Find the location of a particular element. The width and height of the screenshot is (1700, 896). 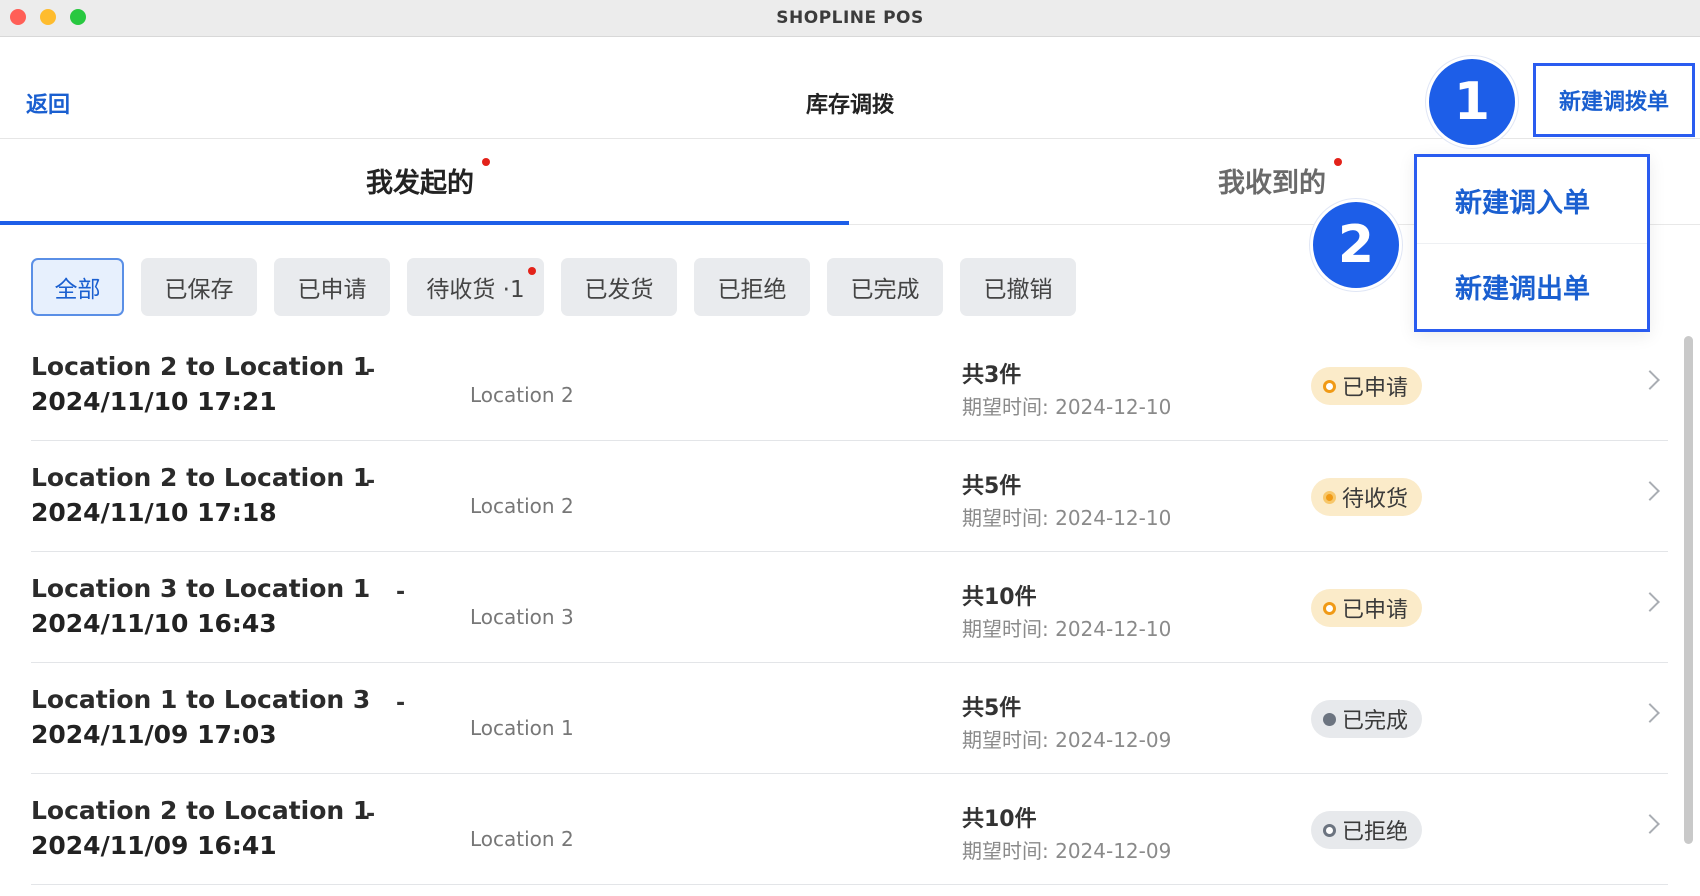

filter-all: 全部 is located at coordinates (77, 287).